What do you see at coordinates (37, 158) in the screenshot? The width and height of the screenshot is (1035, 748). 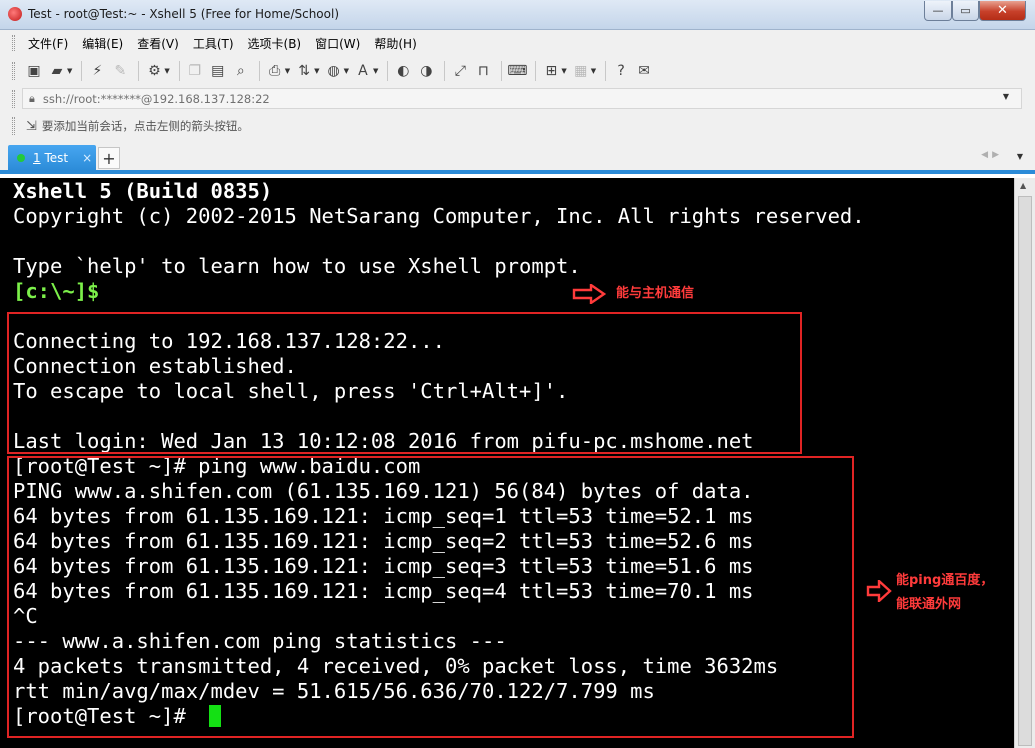 I see `tab-number: 1` at bounding box center [37, 158].